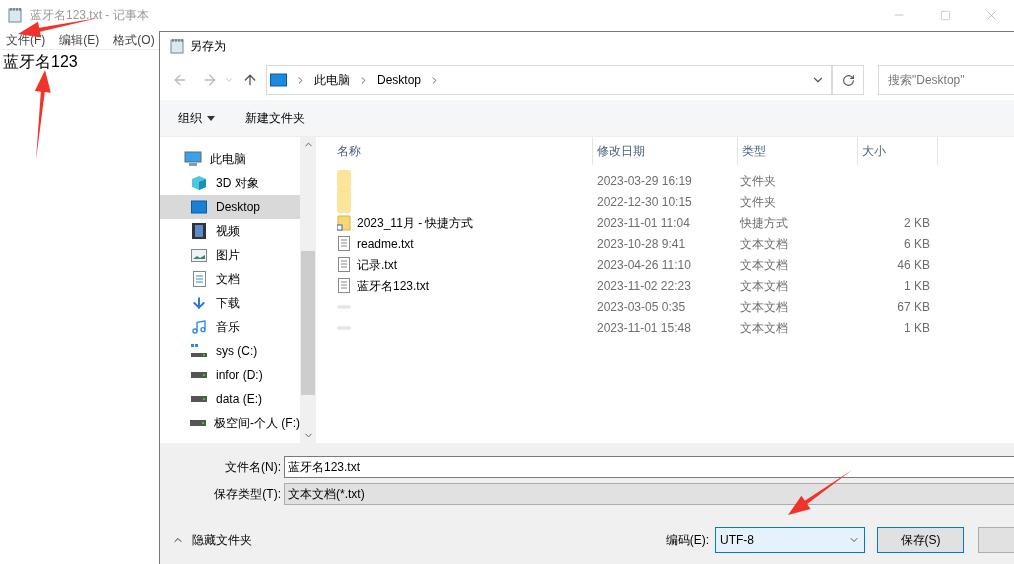 The width and height of the screenshot is (1014, 564). What do you see at coordinates (665, 151) in the screenshot?
I see `column-header: 修改日期` at bounding box center [665, 151].